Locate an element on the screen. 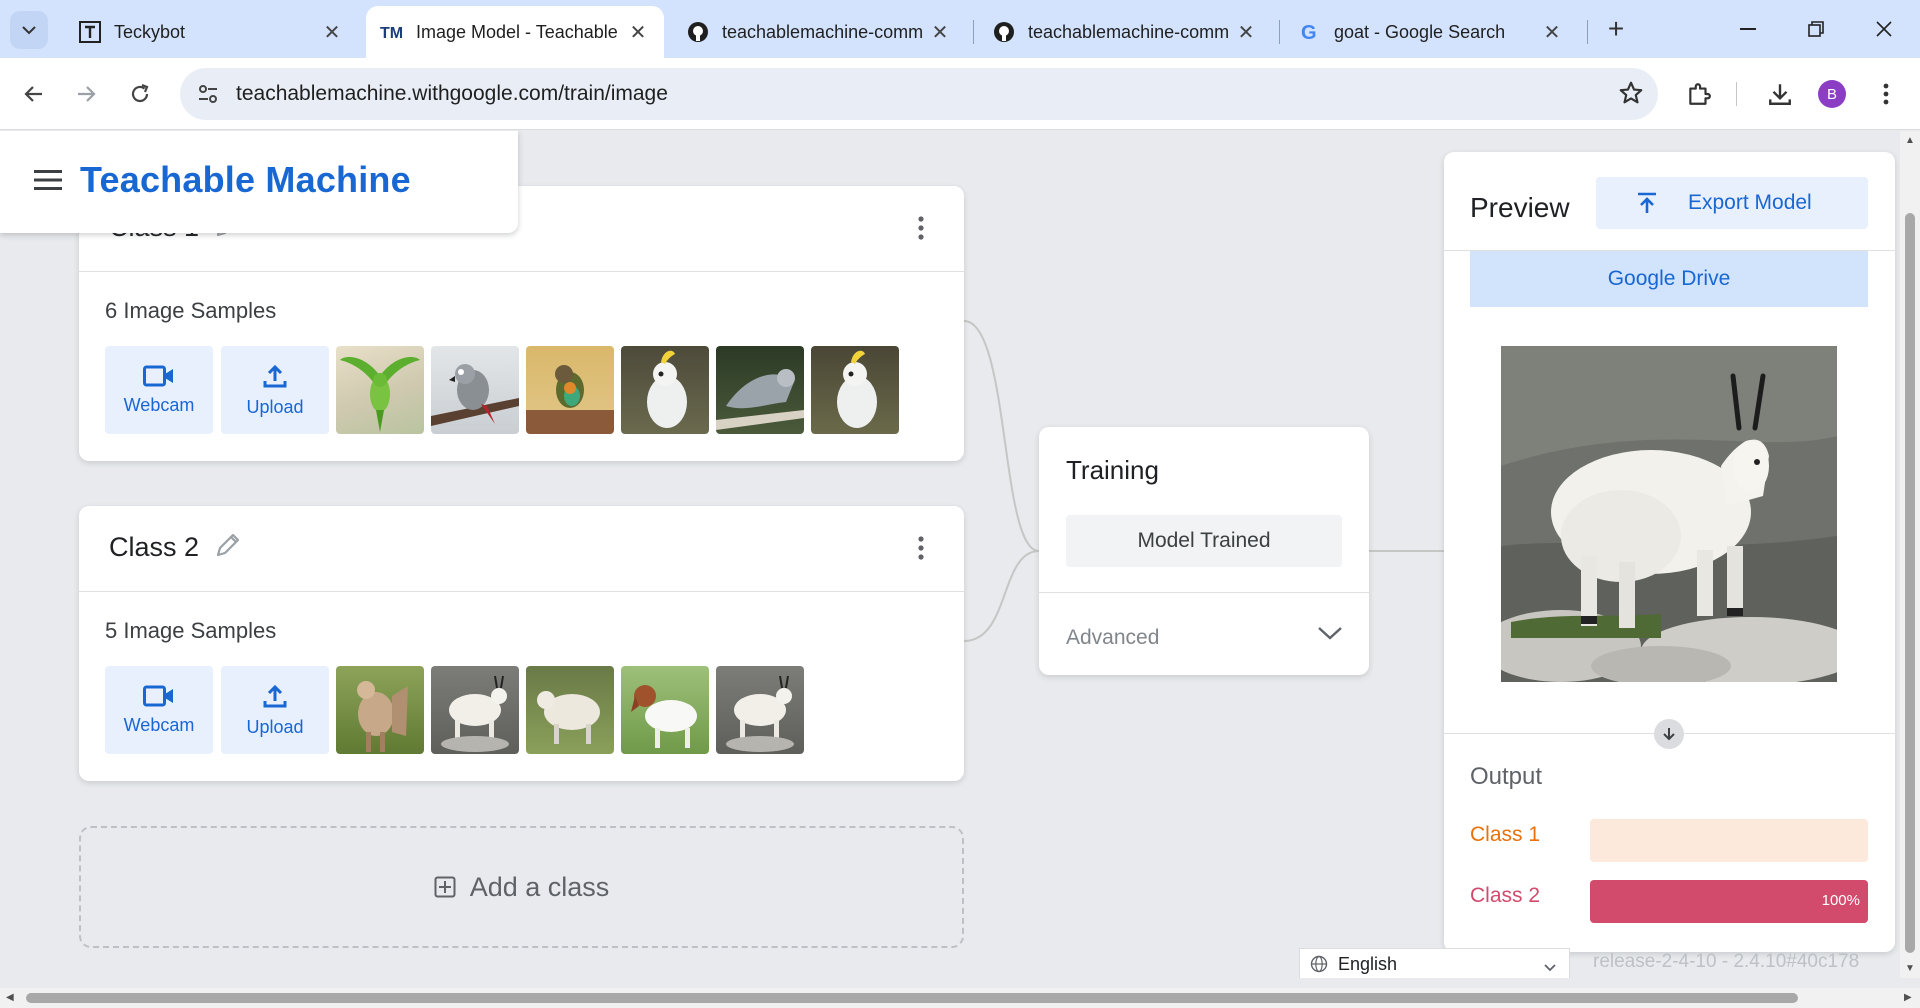  tab-title: Image Model - Teachable is located at coordinates (517, 31).